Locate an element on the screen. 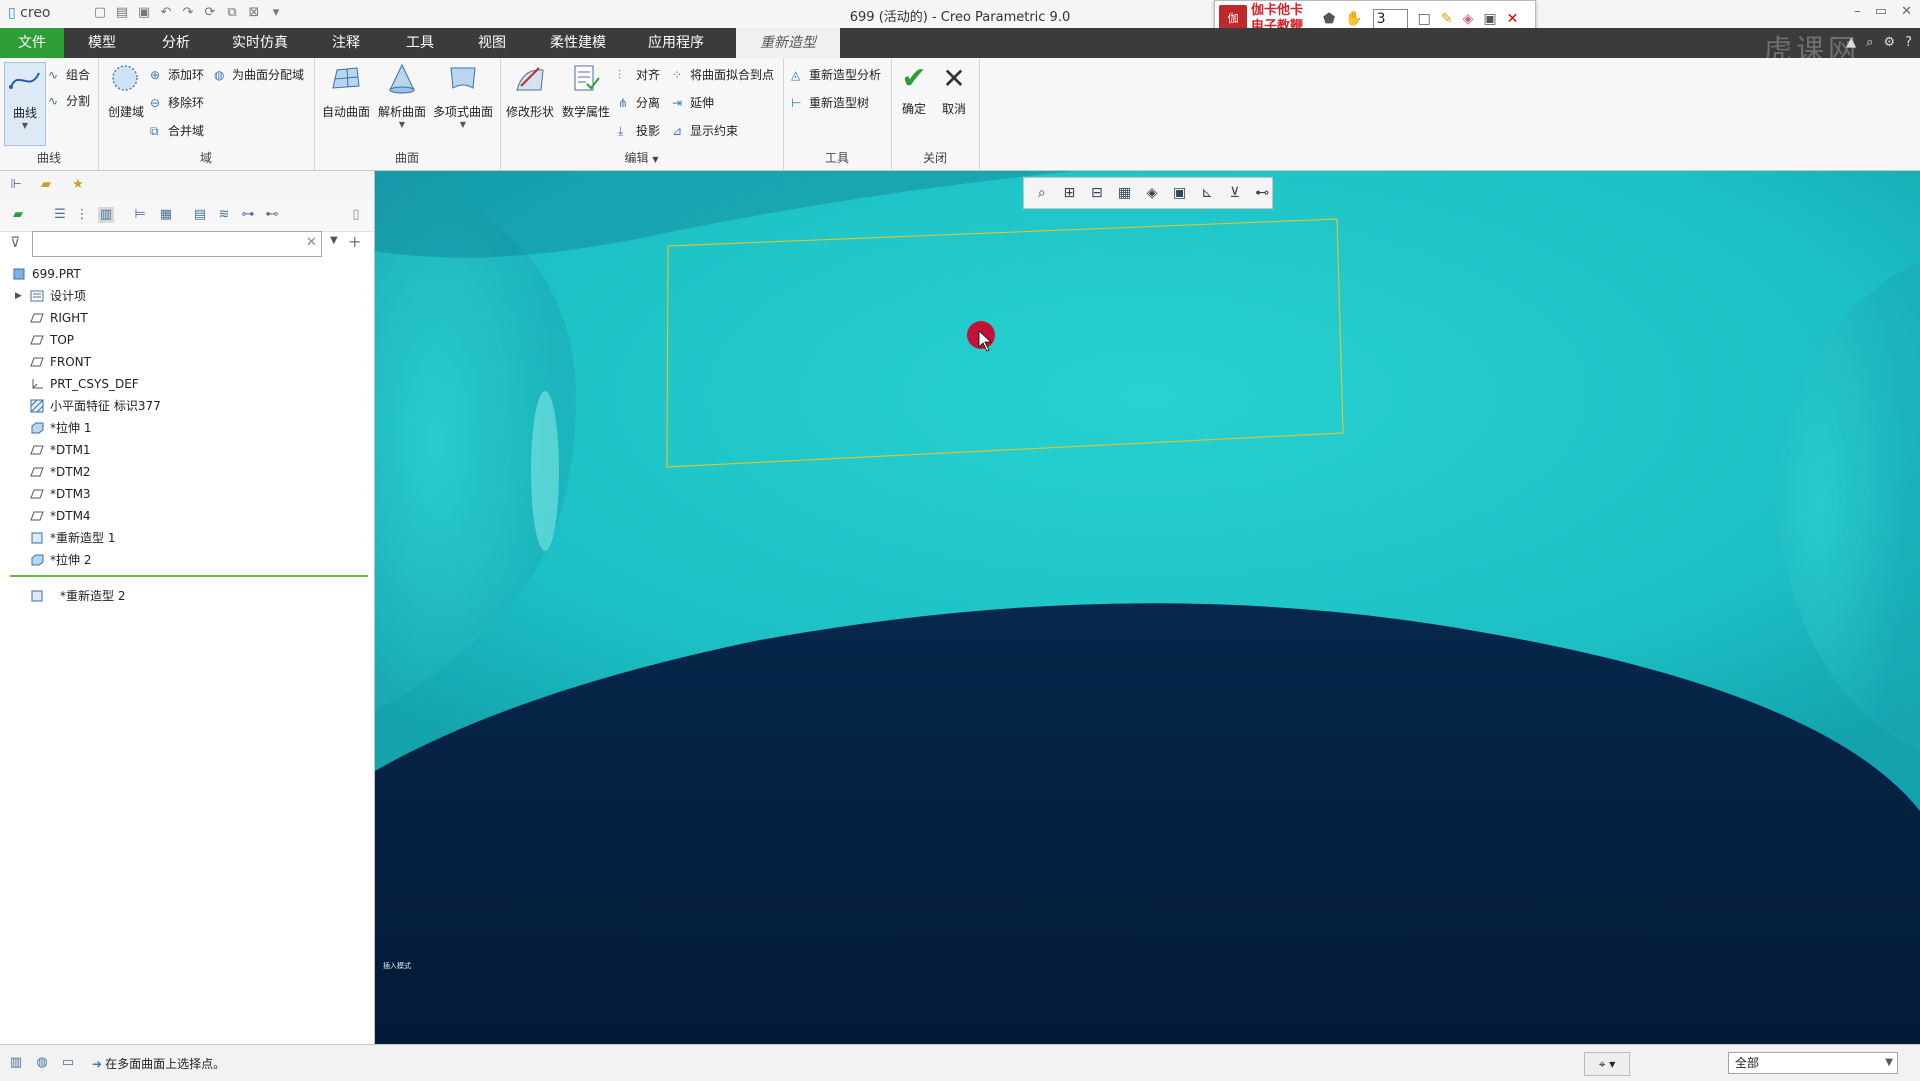 The height and width of the screenshot is (1081, 1920). message-arrow-icon: ➜ is located at coordinates (97, 1064).